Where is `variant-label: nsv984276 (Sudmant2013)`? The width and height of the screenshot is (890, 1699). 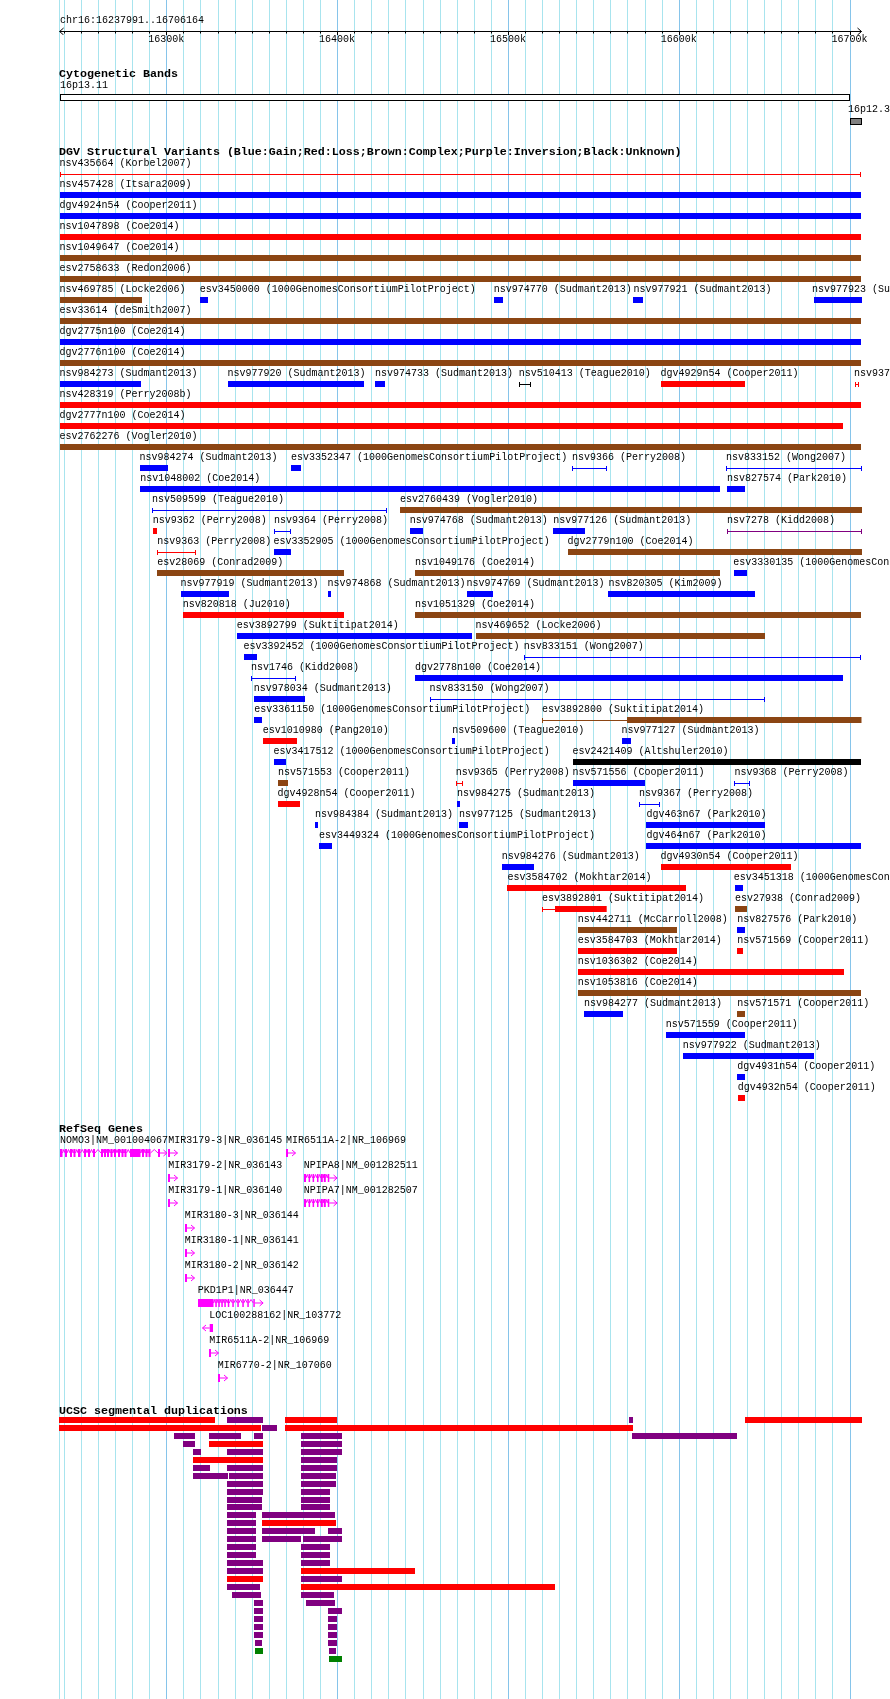
variant-label: nsv984276 (Sudmant2013) is located at coordinates (570, 857).